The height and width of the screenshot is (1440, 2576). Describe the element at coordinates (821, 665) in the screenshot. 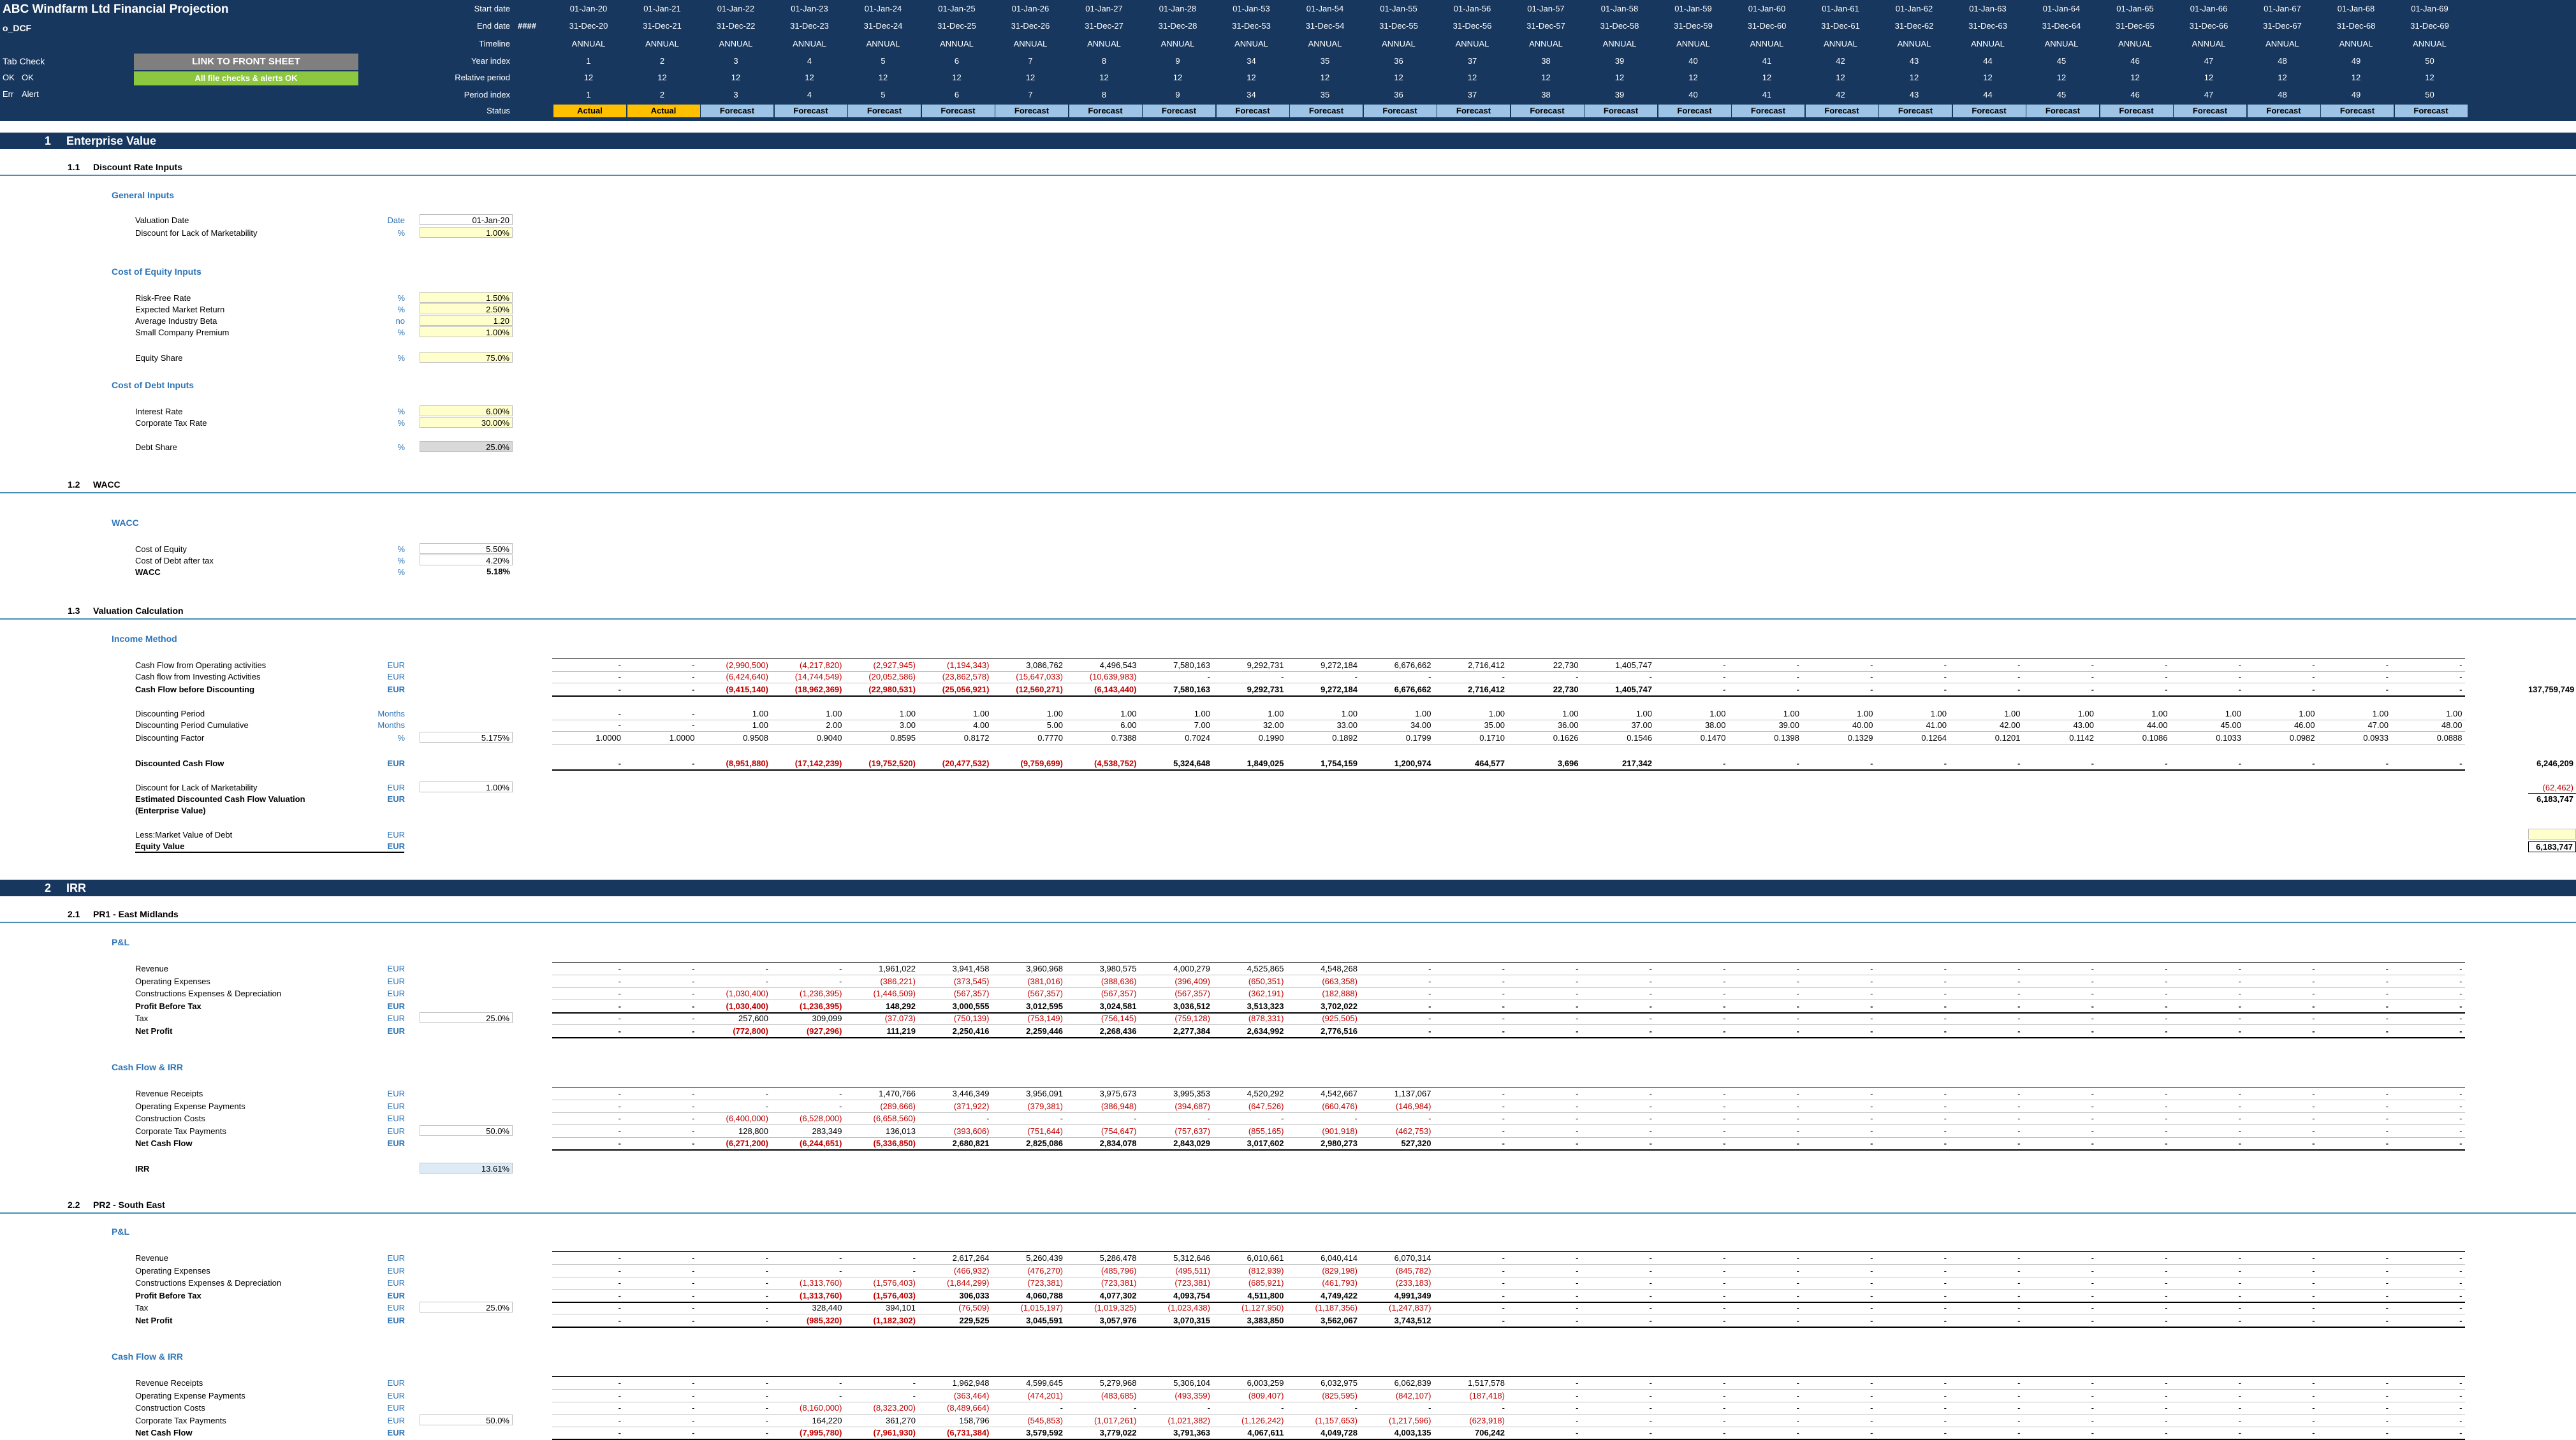

I see `table-cell: (4,217,820)` at that location.